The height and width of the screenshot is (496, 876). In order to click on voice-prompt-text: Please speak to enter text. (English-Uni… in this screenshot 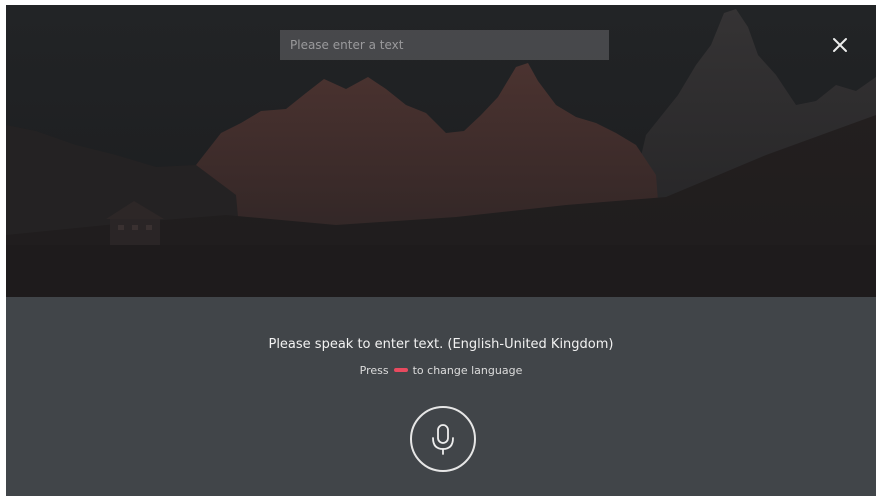, I will do `click(441, 344)`.